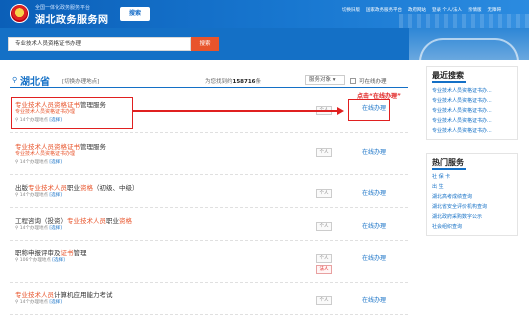 The height and width of the screenshot is (321, 529). I want to click on hot-service-item: 社 保 卡, so click(441, 176).